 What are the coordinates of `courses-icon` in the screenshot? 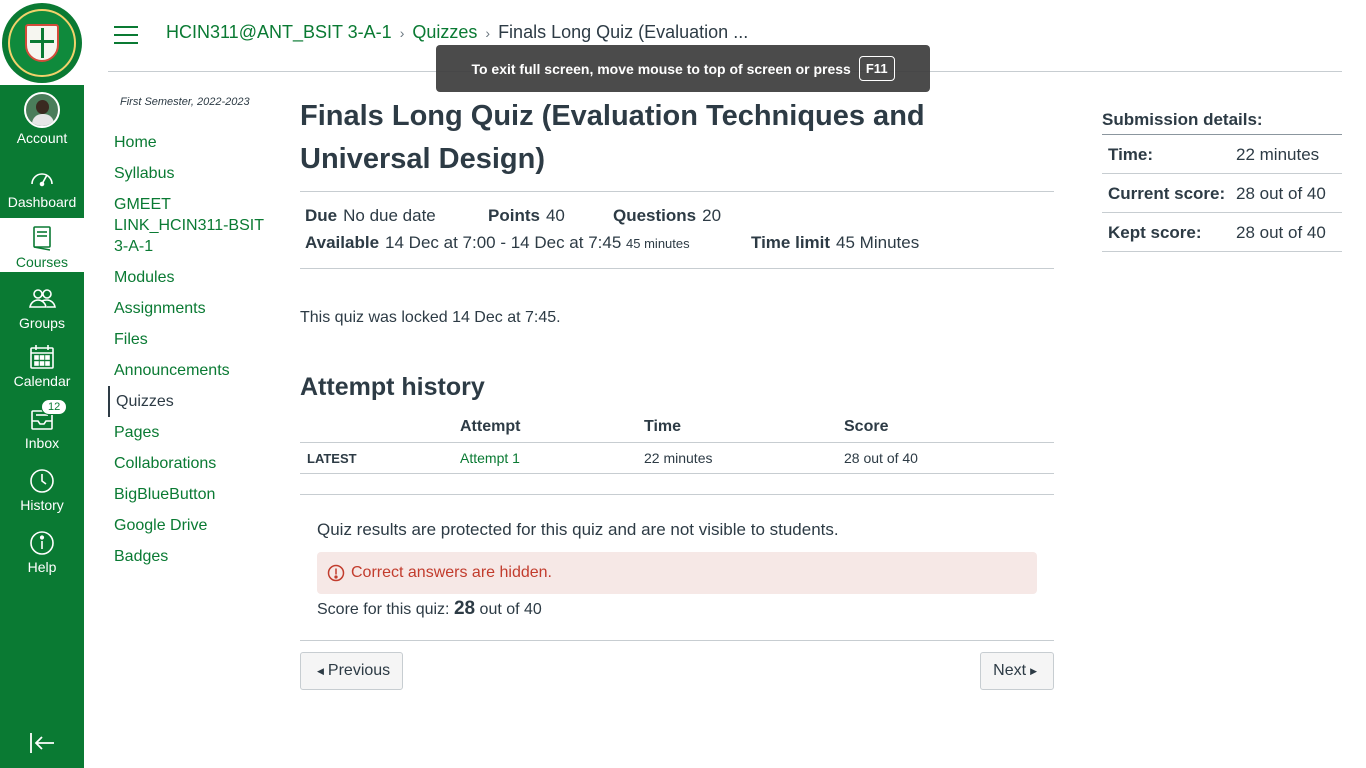 It's located at (42, 238).